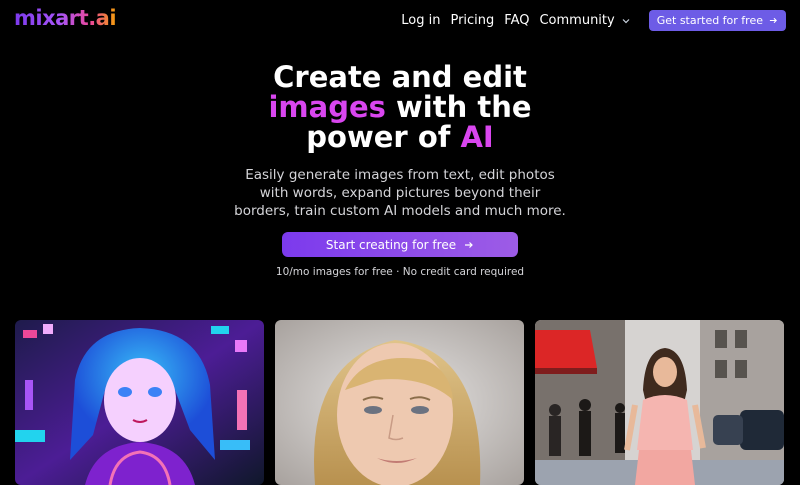 This screenshot has width=800, height=485. Describe the element at coordinates (458, 107) in the screenshot. I see `hero-title-line2: with the` at that location.